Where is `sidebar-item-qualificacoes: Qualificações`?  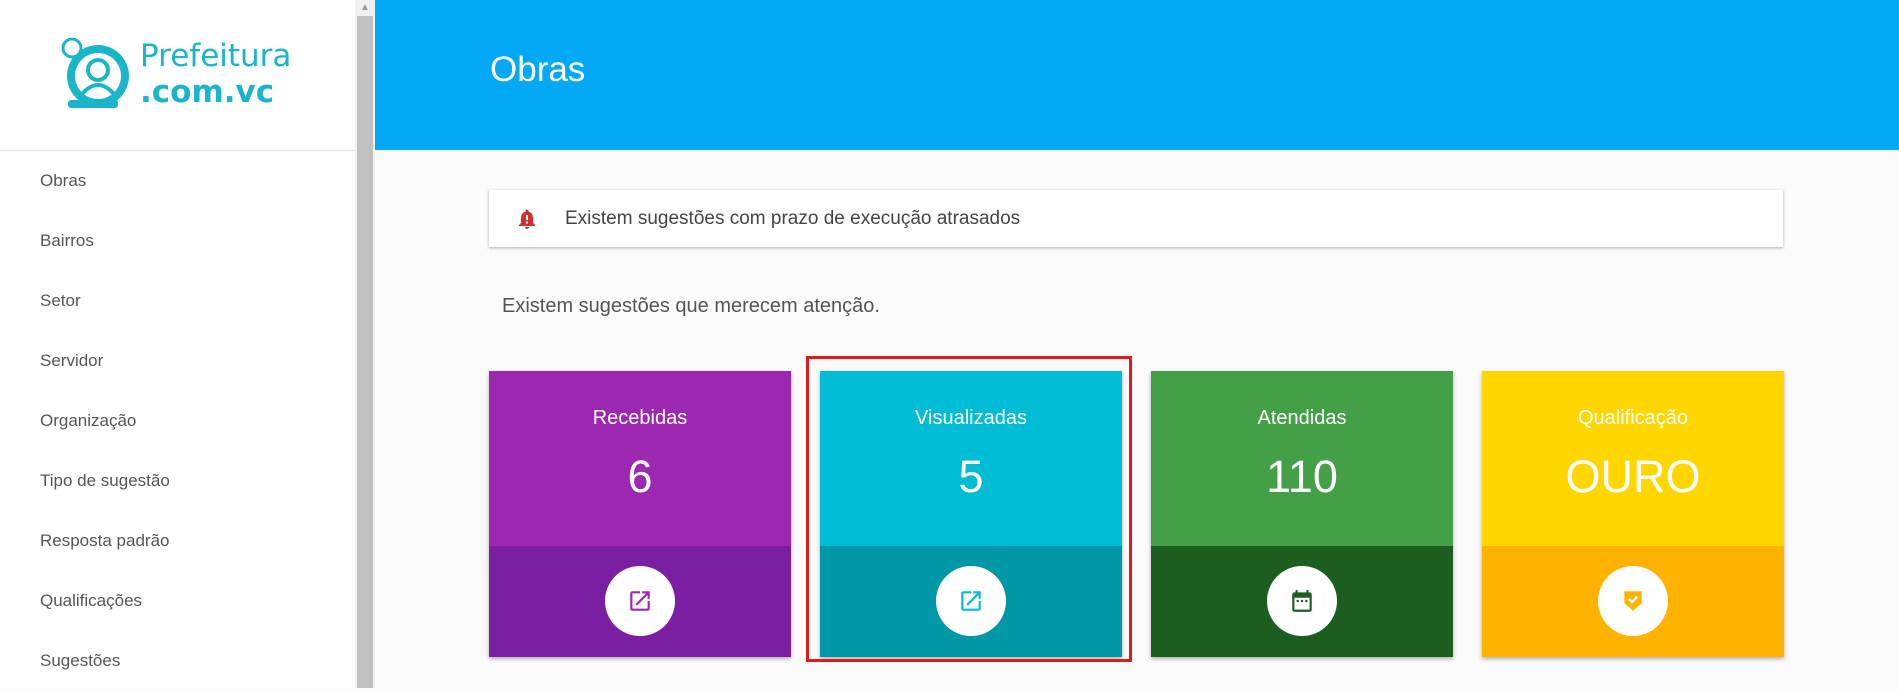 sidebar-item-qualificacoes: Qualificações is located at coordinates (177, 601).